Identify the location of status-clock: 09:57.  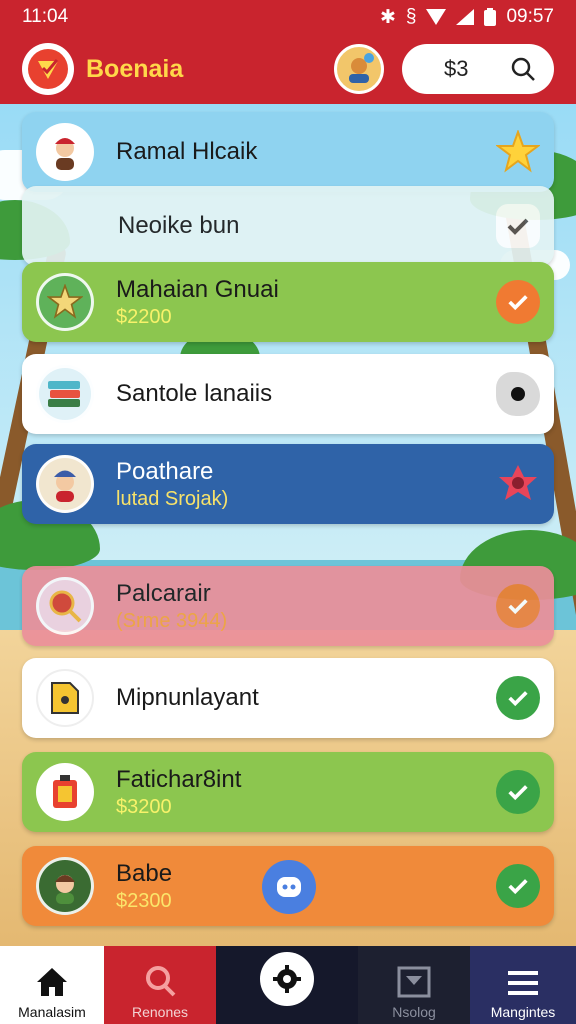
(530, 16).